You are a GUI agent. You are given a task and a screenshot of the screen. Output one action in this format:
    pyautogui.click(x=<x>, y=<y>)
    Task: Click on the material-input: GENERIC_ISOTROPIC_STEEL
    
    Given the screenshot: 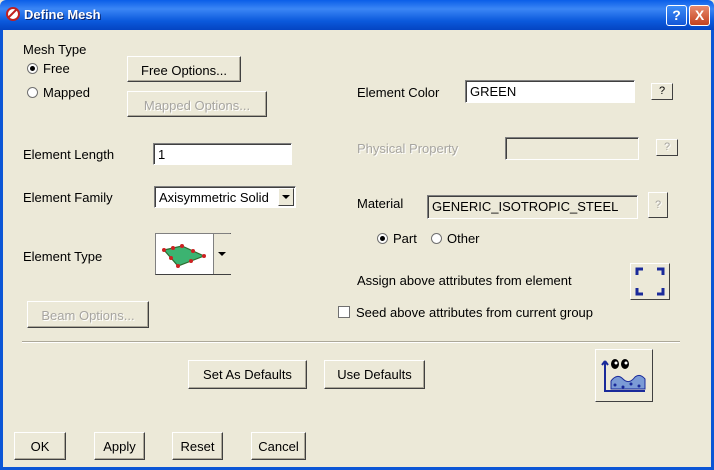 What is the action you would take?
    pyautogui.click(x=532, y=207)
    